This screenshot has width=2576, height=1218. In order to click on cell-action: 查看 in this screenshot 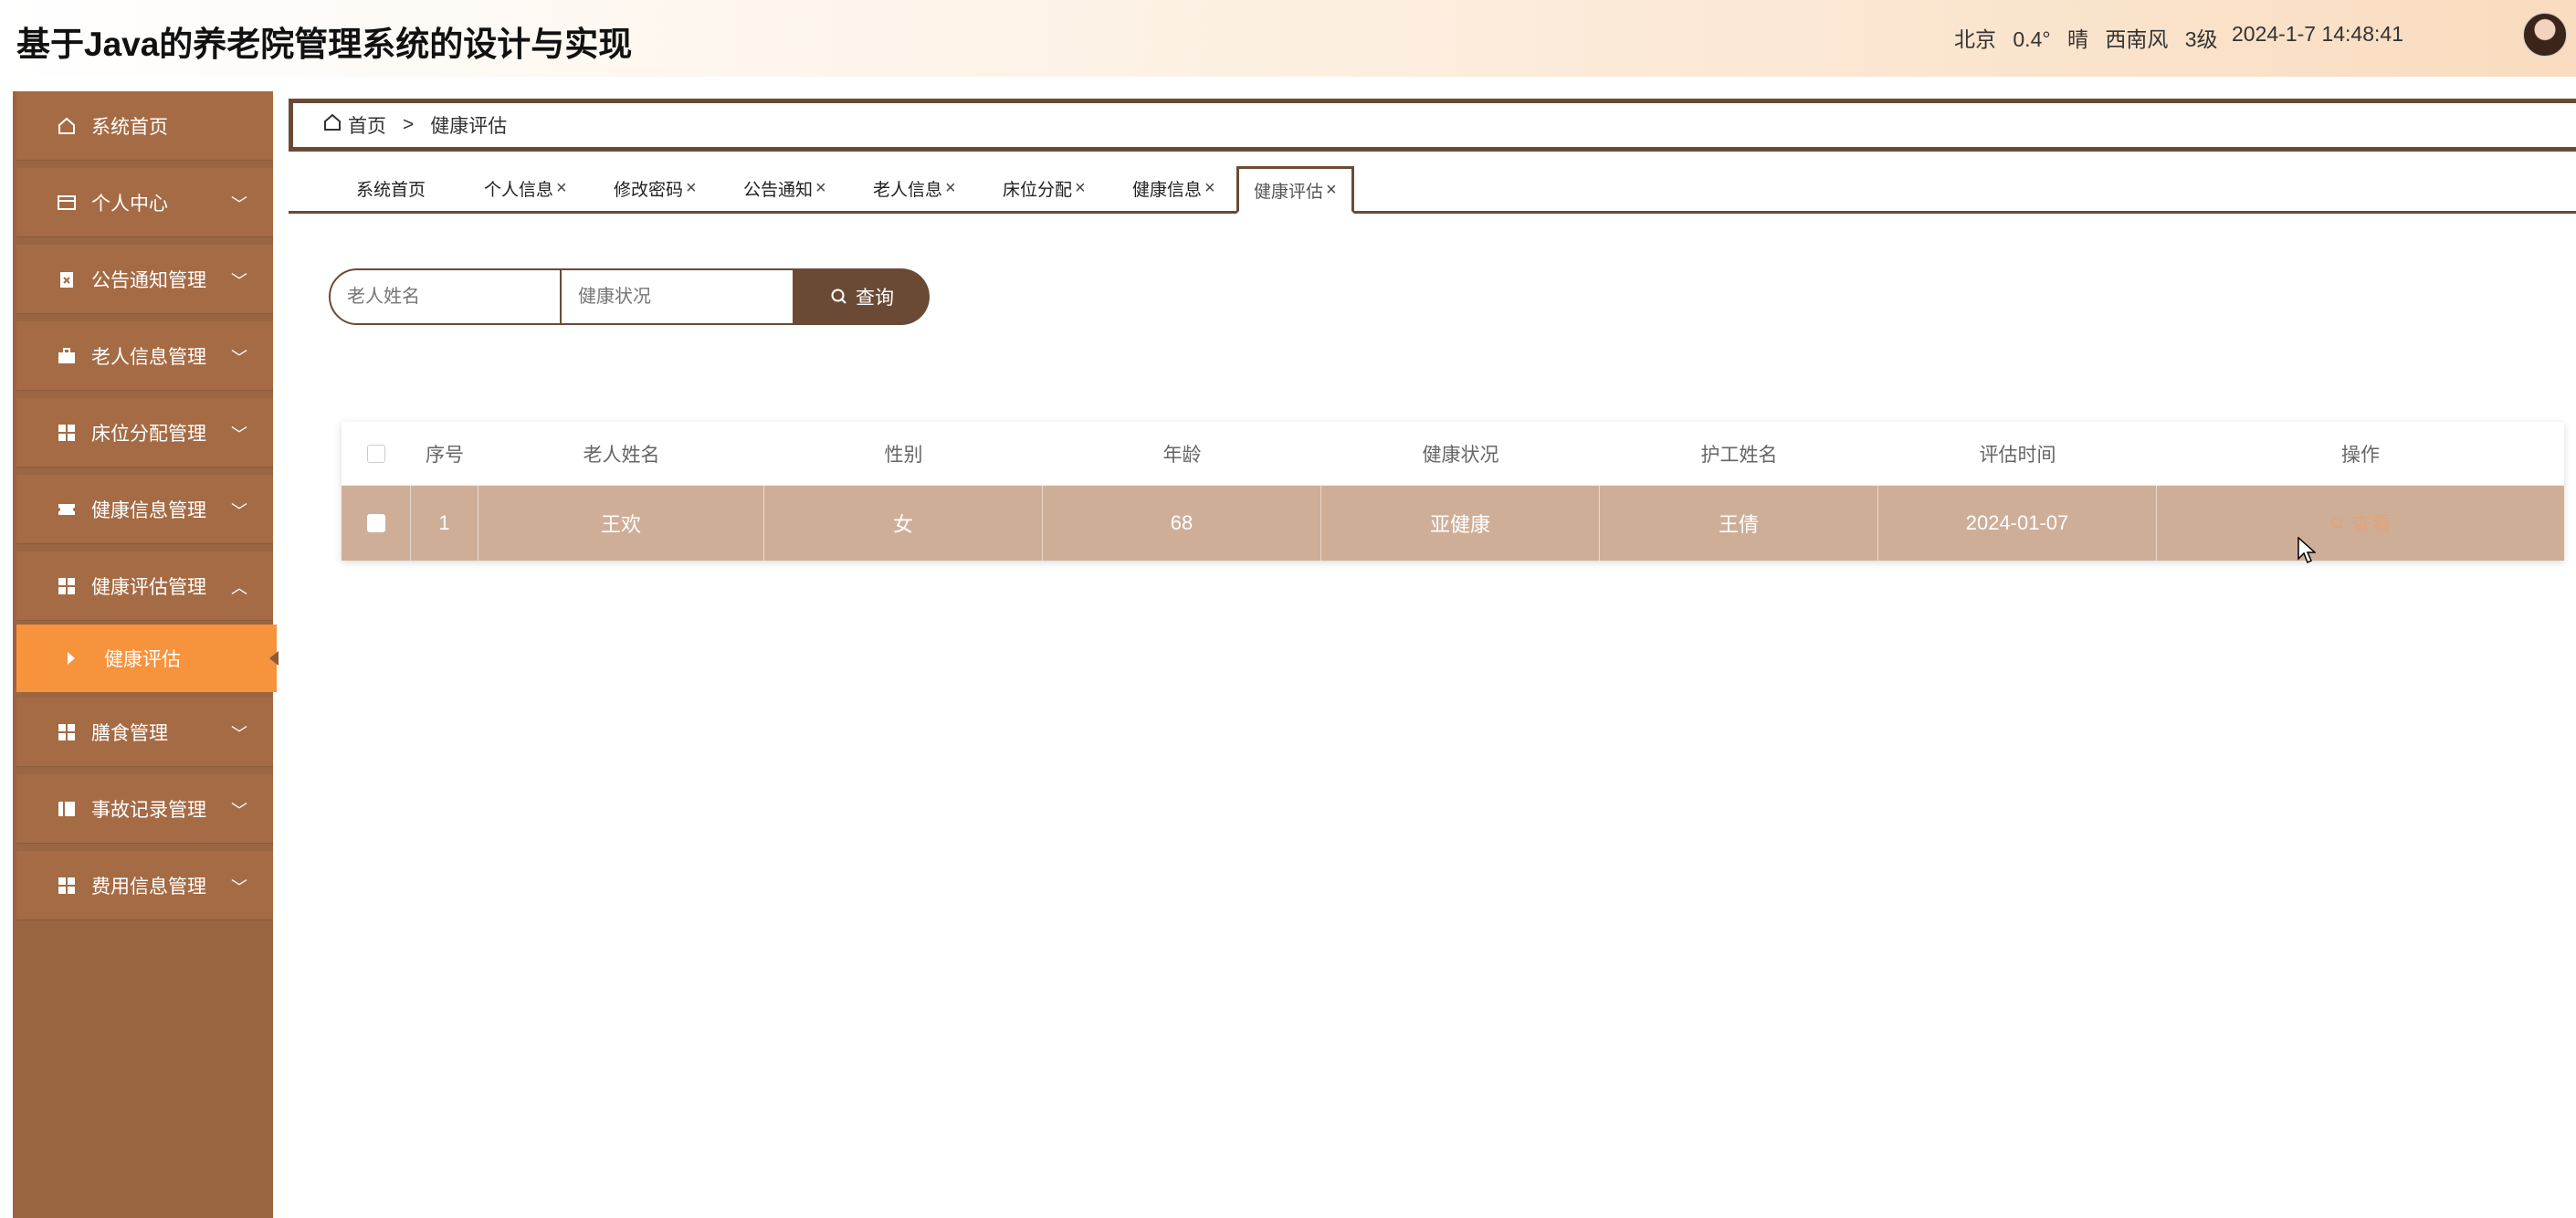, I will do `click(2360, 523)`.